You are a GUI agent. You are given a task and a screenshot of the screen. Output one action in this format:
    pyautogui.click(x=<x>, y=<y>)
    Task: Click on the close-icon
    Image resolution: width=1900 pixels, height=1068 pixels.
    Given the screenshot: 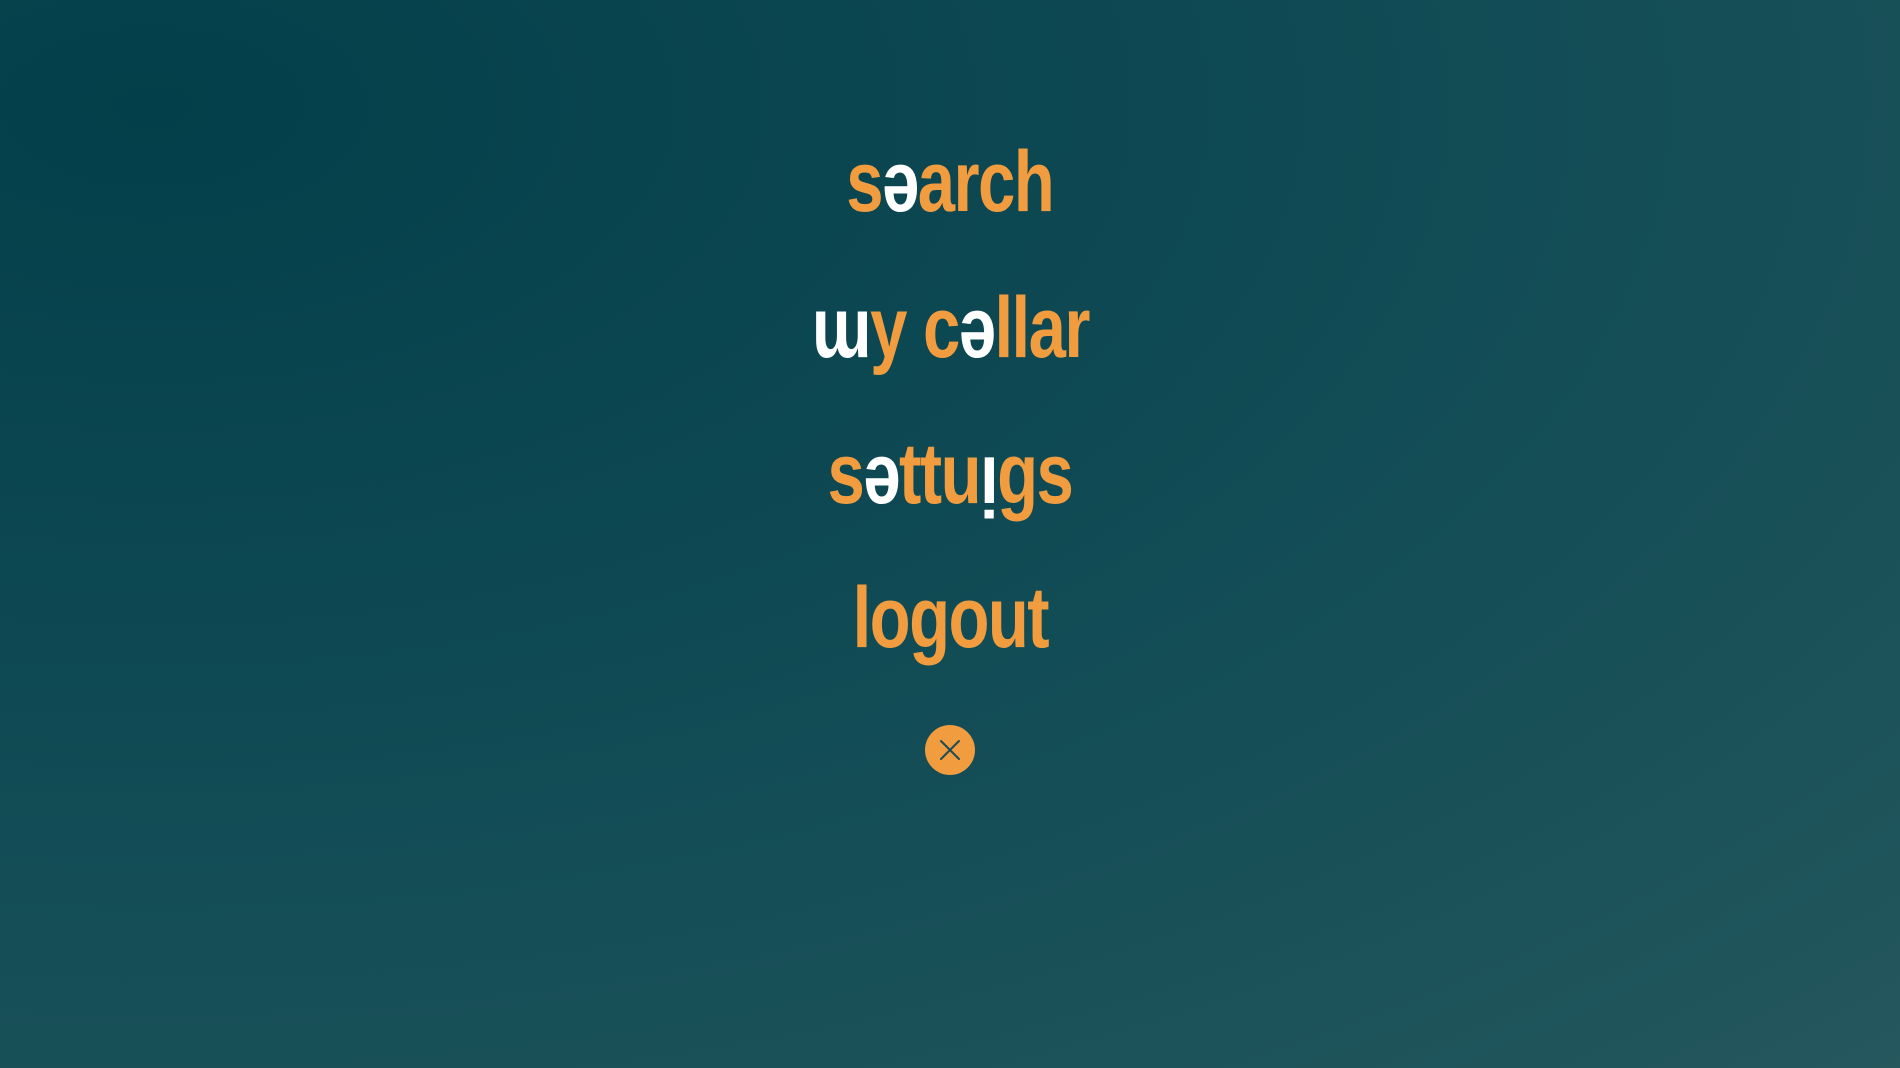 What is the action you would take?
    pyautogui.click(x=950, y=750)
    